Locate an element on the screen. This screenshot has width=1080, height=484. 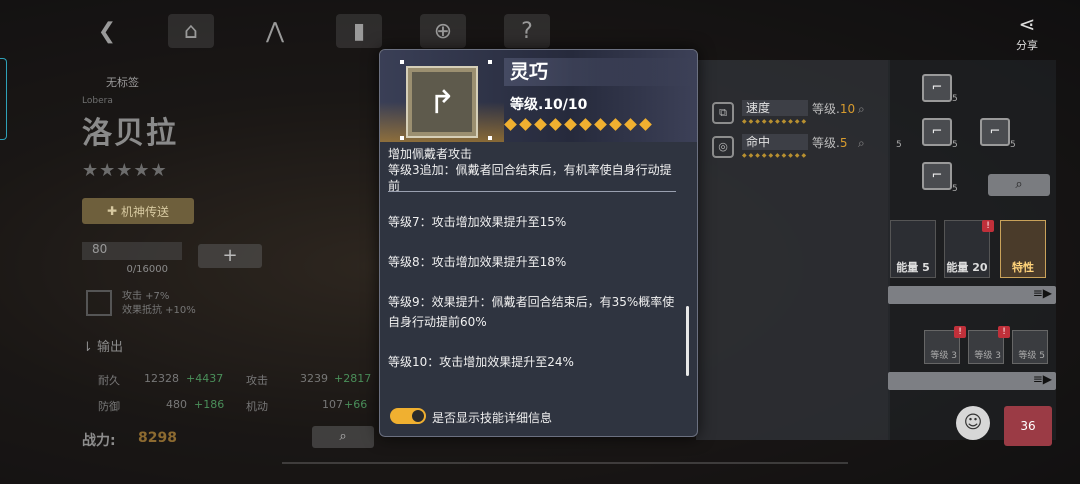
popup-scrollbar is located at coordinates (687, 341).